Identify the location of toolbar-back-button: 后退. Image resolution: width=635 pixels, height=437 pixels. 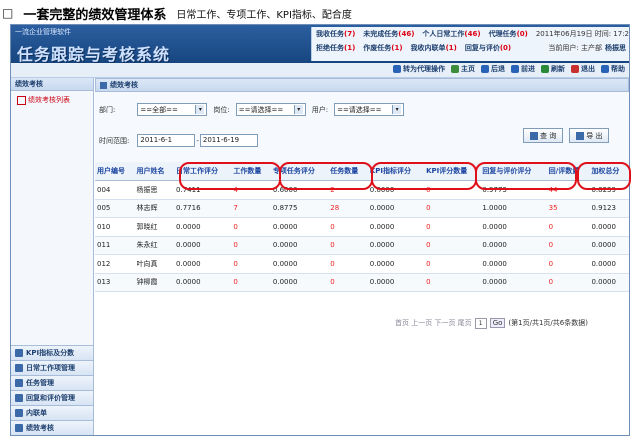
(493, 69).